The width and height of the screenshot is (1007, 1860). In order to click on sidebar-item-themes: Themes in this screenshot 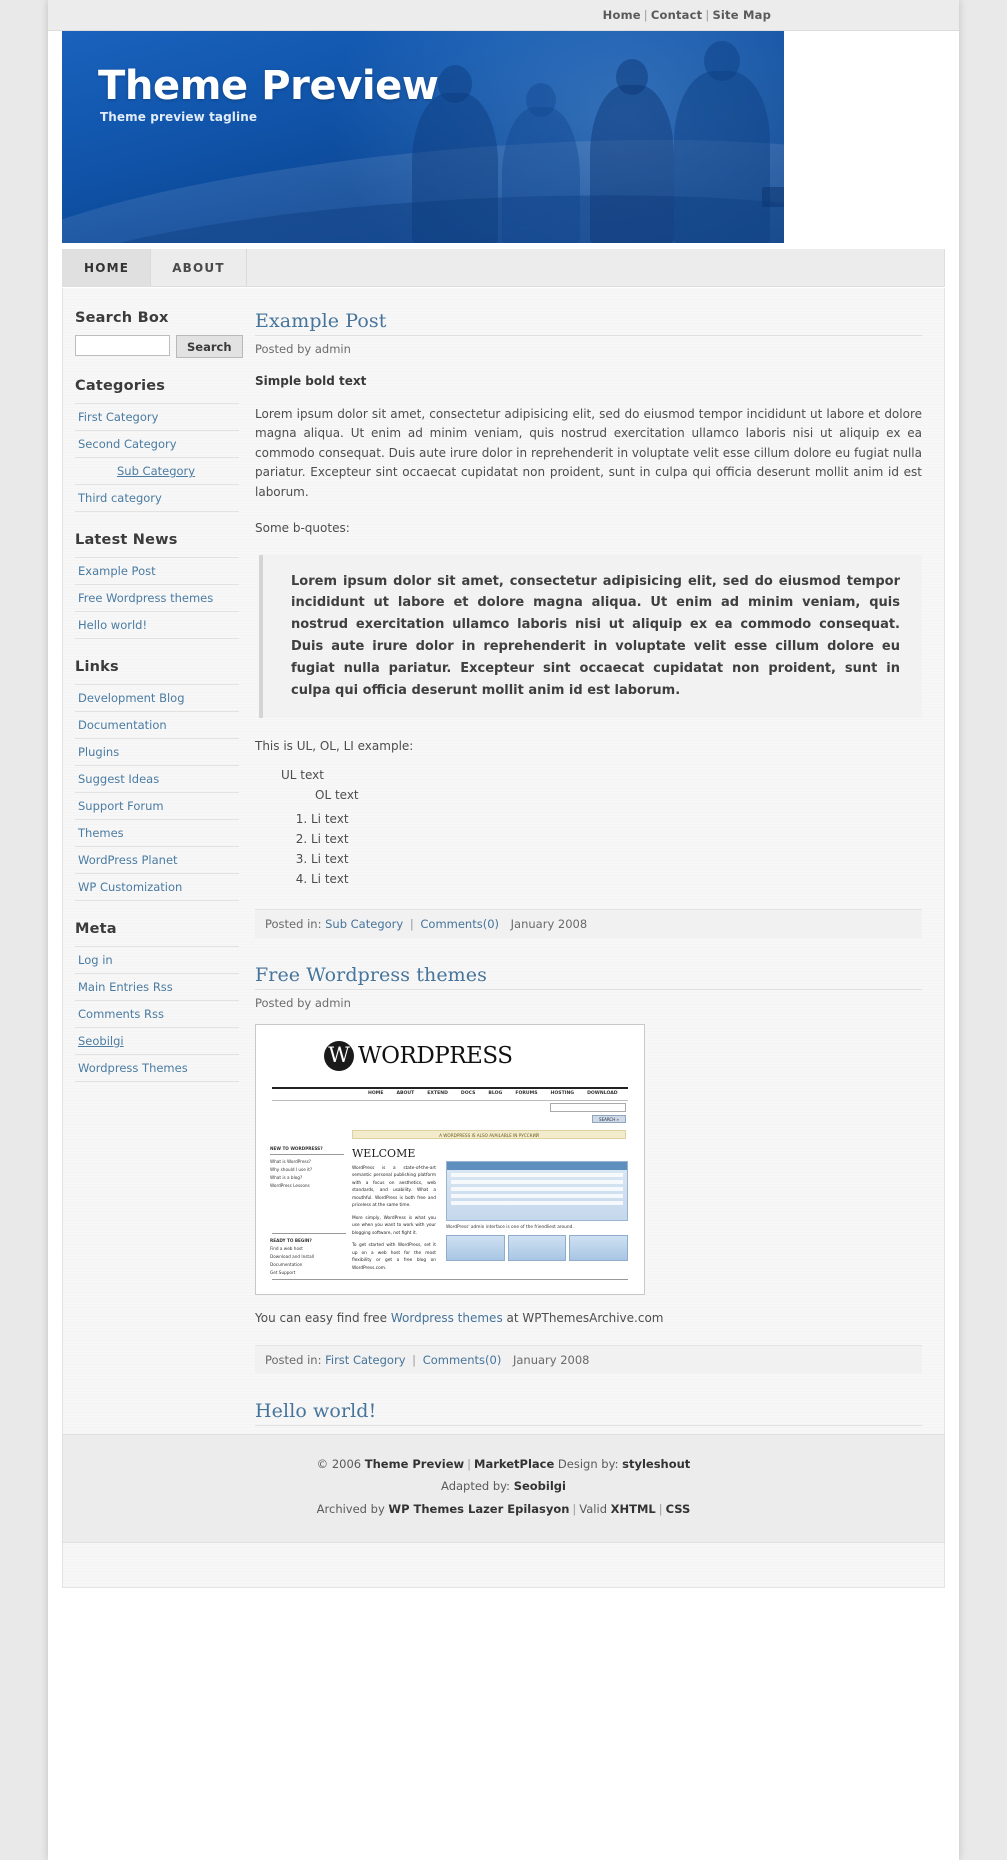, I will do `click(157, 833)`.